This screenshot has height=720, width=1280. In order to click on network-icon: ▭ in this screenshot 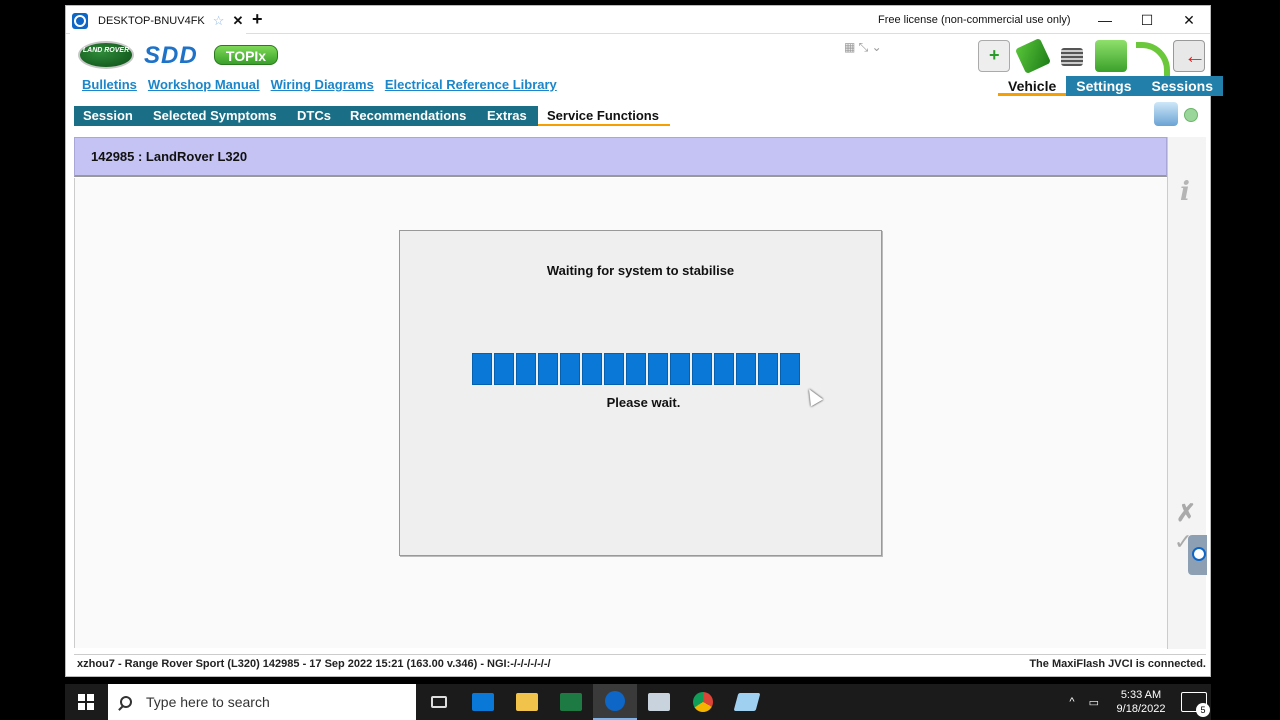, I will do `click(1094, 702)`.